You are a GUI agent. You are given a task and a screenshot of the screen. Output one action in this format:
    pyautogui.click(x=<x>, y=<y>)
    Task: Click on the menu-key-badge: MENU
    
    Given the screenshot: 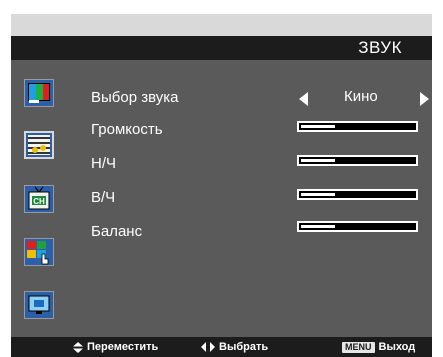 What is the action you would take?
    pyautogui.click(x=358, y=347)
    